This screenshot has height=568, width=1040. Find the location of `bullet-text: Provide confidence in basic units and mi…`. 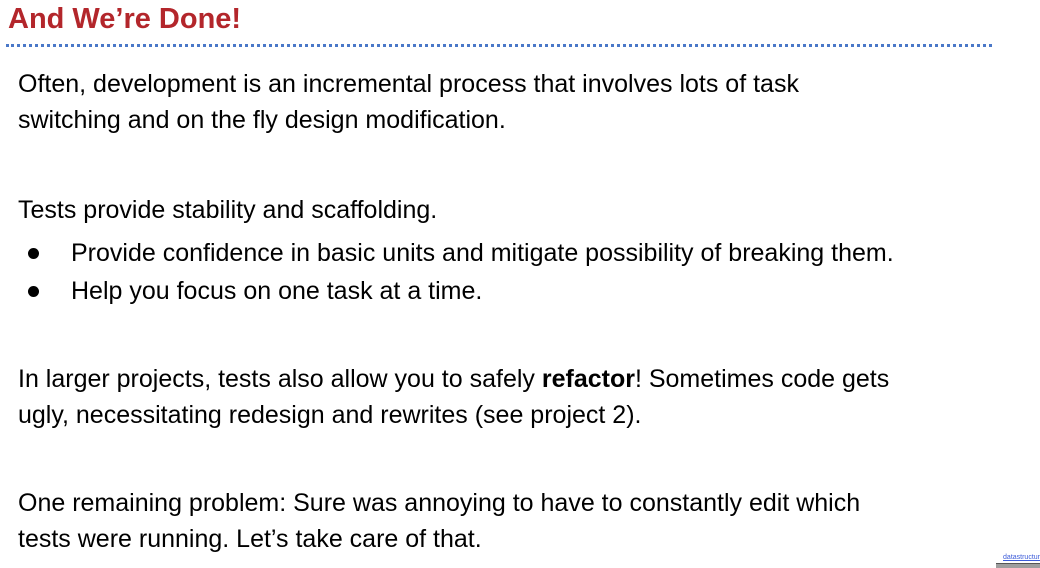

bullet-text: Provide confidence in basic units and mi… is located at coordinates (482, 253).